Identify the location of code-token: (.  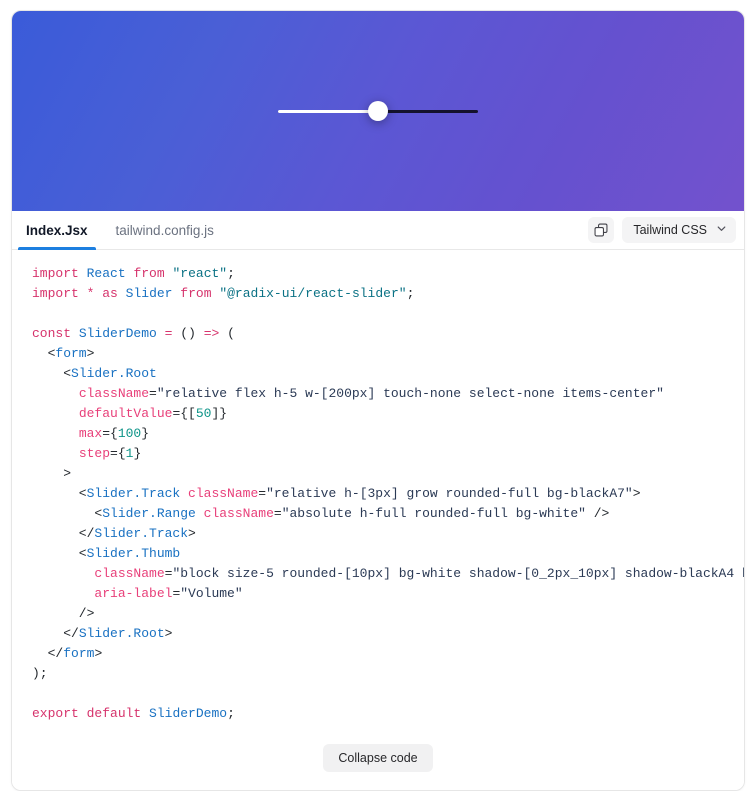
(227, 333).